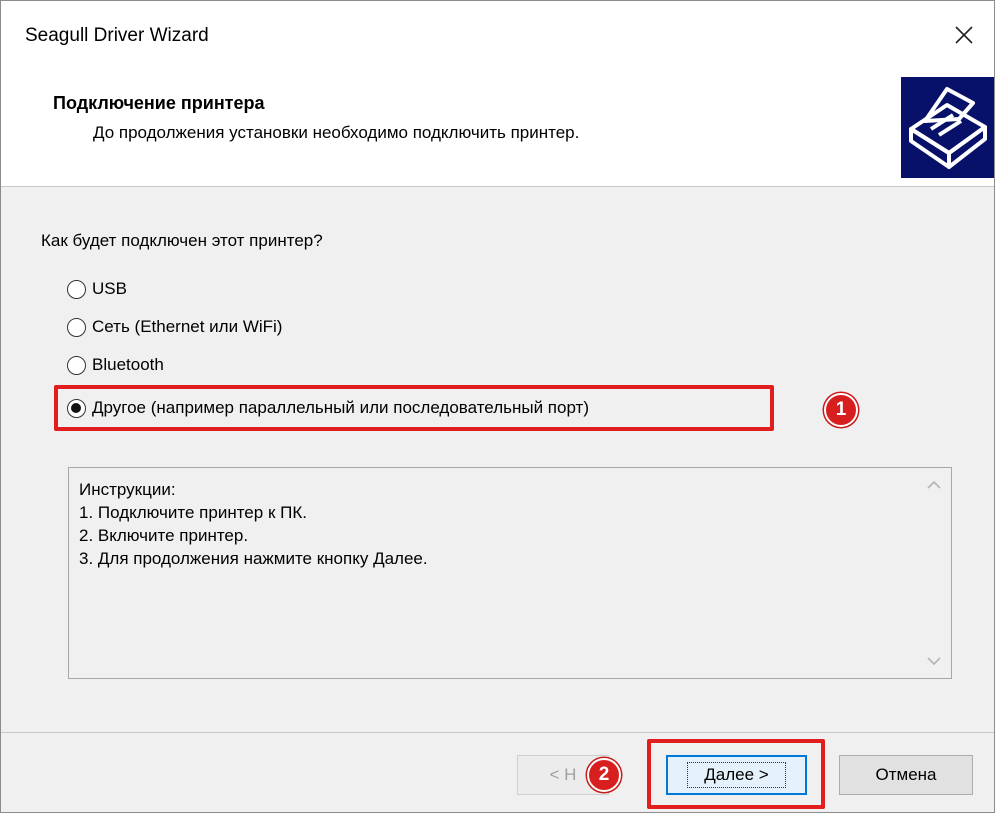 Image resolution: width=995 pixels, height=813 pixels. What do you see at coordinates (736, 774) in the screenshot?
I see `annotation-highlight-next` at bounding box center [736, 774].